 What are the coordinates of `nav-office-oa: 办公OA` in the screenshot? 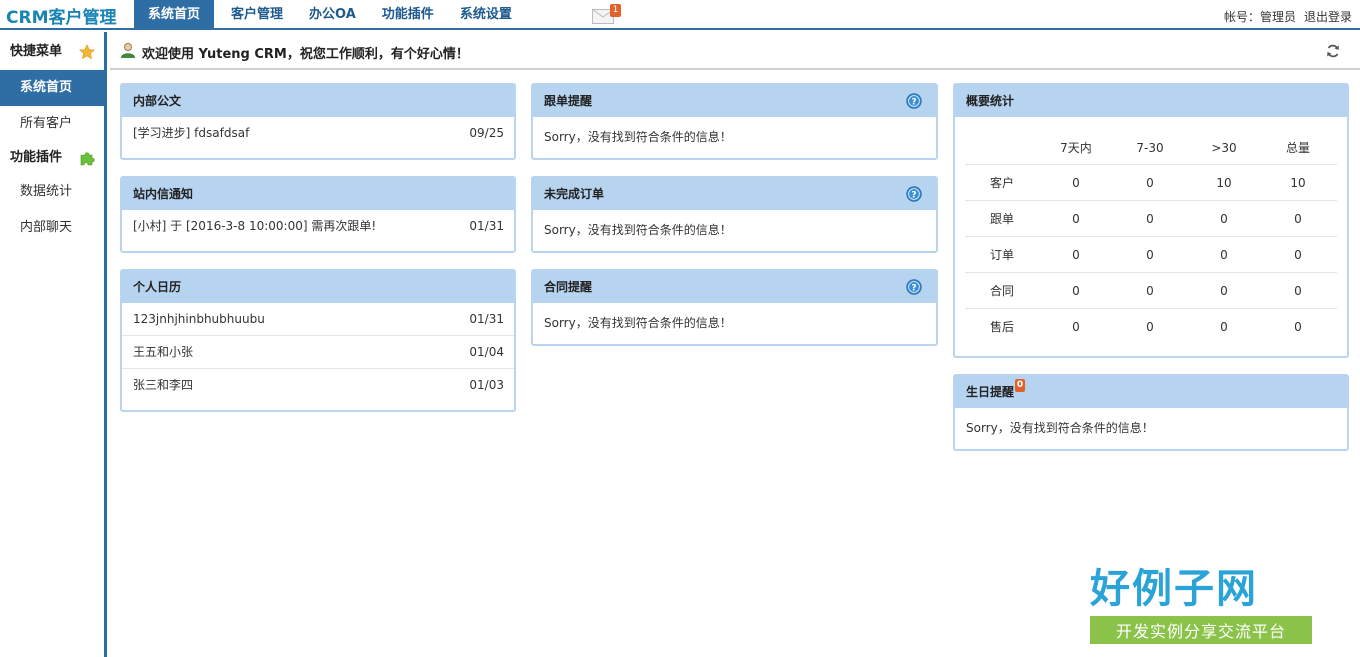 It's located at (332, 15).